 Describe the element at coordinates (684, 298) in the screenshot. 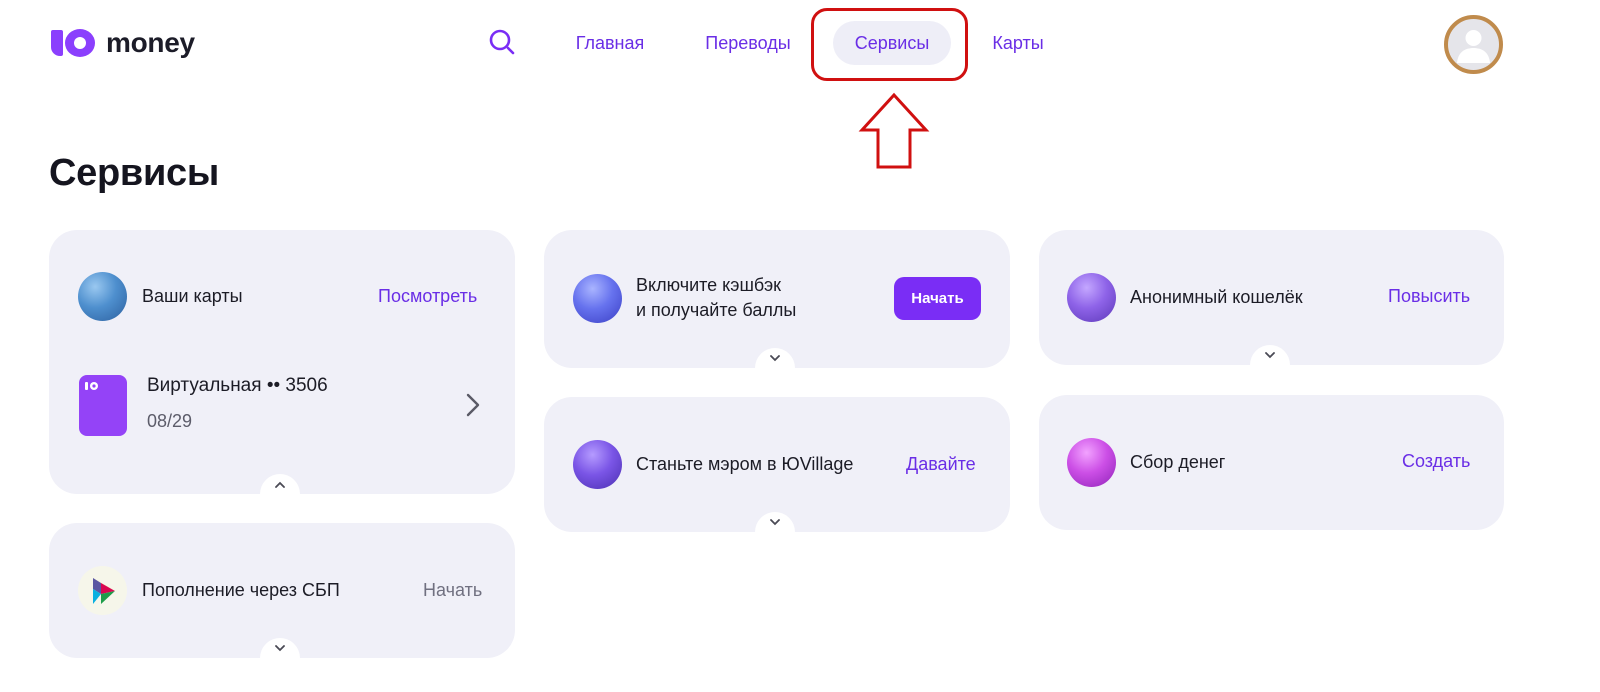

I see `cashback-row: Включите кэшбэк и получайте баллы` at that location.